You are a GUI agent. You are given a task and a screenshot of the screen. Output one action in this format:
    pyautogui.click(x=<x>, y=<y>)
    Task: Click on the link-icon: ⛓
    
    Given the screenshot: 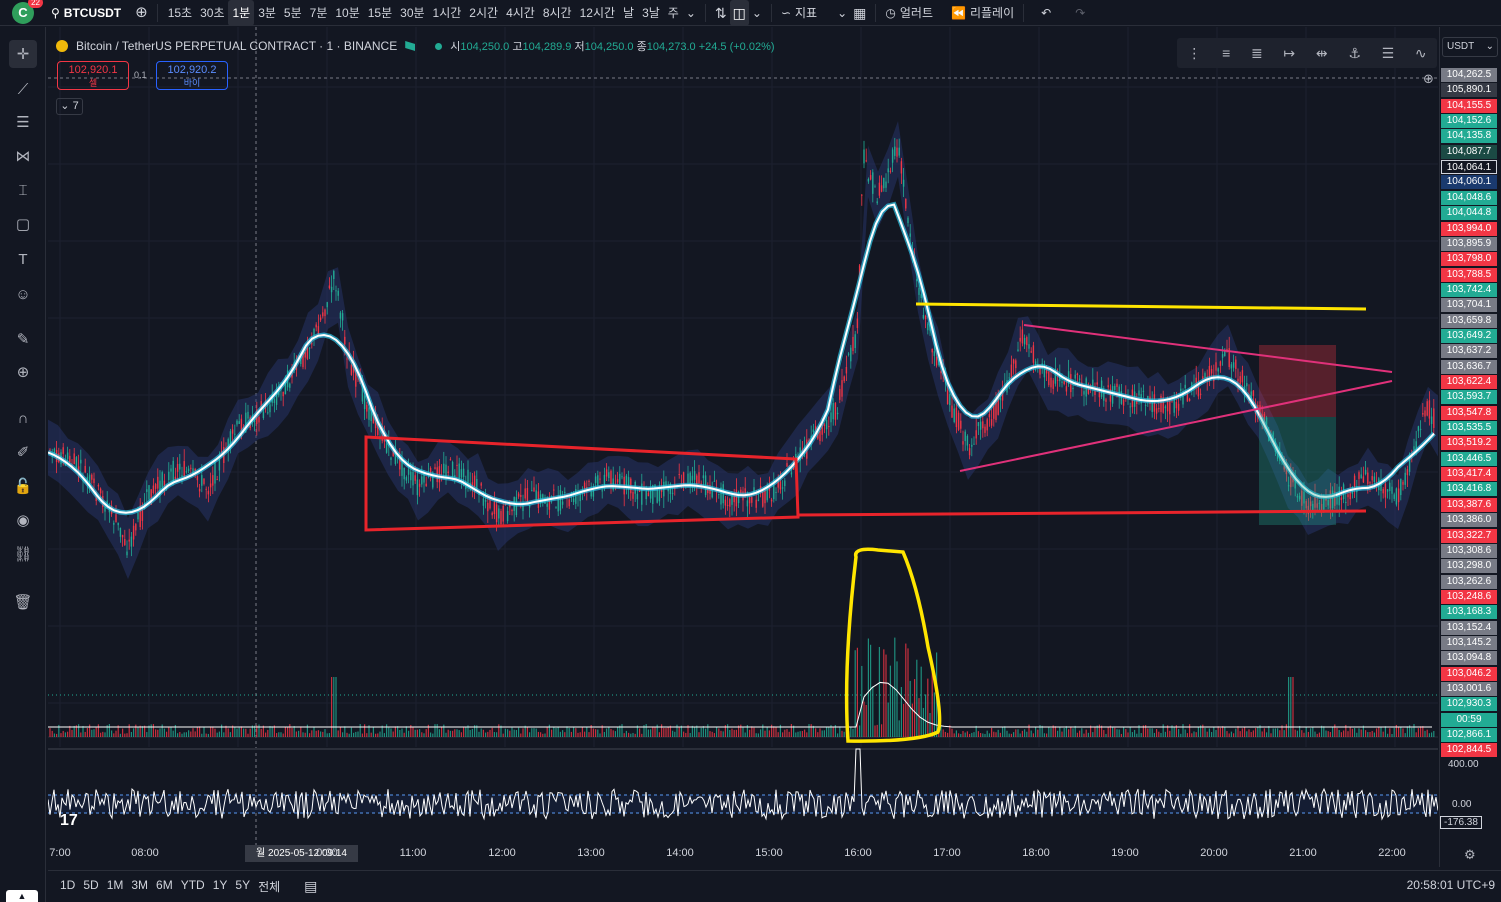 What is the action you would take?
    pyautogui.click(x=23, y=554)
    